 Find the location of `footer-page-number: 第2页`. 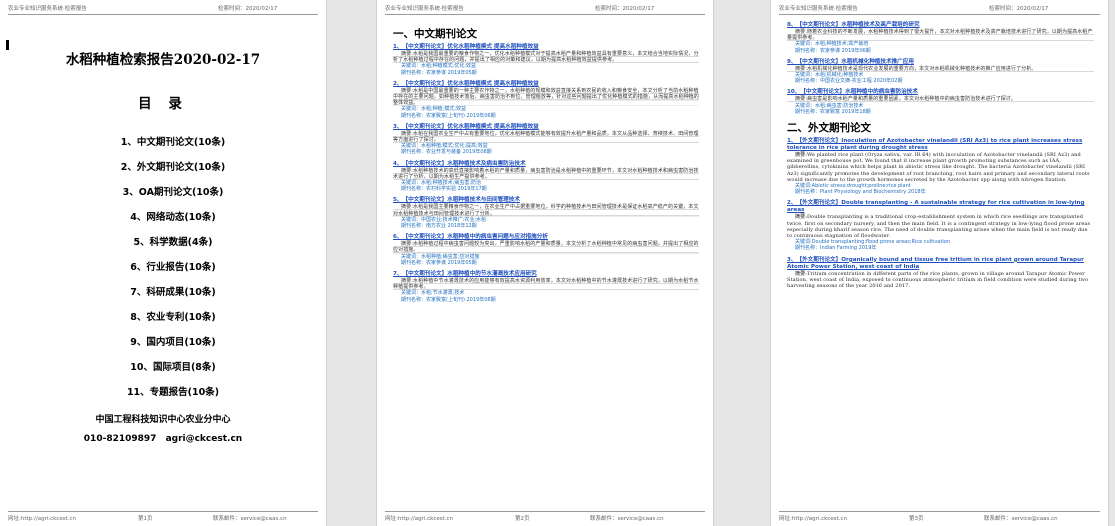

footer-page-number: 第2页 is located at coordinates (522, 519).